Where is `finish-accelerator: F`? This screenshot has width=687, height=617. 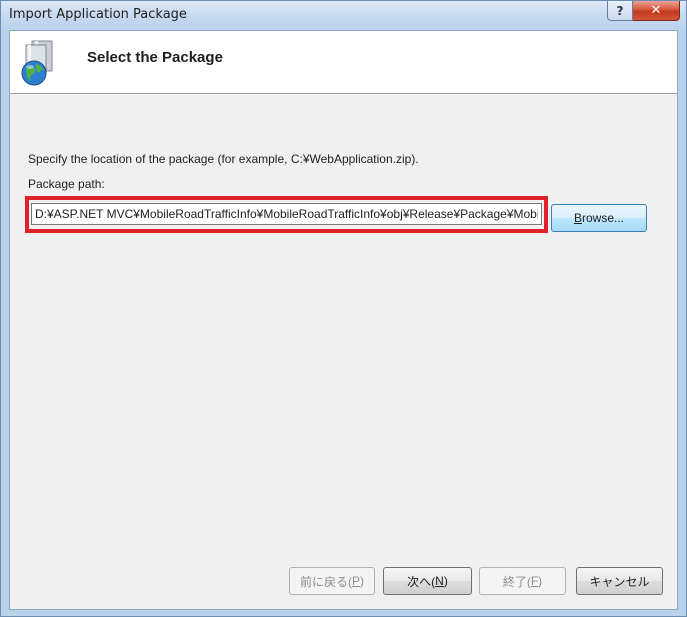 finish-accelerator: F is located at coordinates (534, 581).